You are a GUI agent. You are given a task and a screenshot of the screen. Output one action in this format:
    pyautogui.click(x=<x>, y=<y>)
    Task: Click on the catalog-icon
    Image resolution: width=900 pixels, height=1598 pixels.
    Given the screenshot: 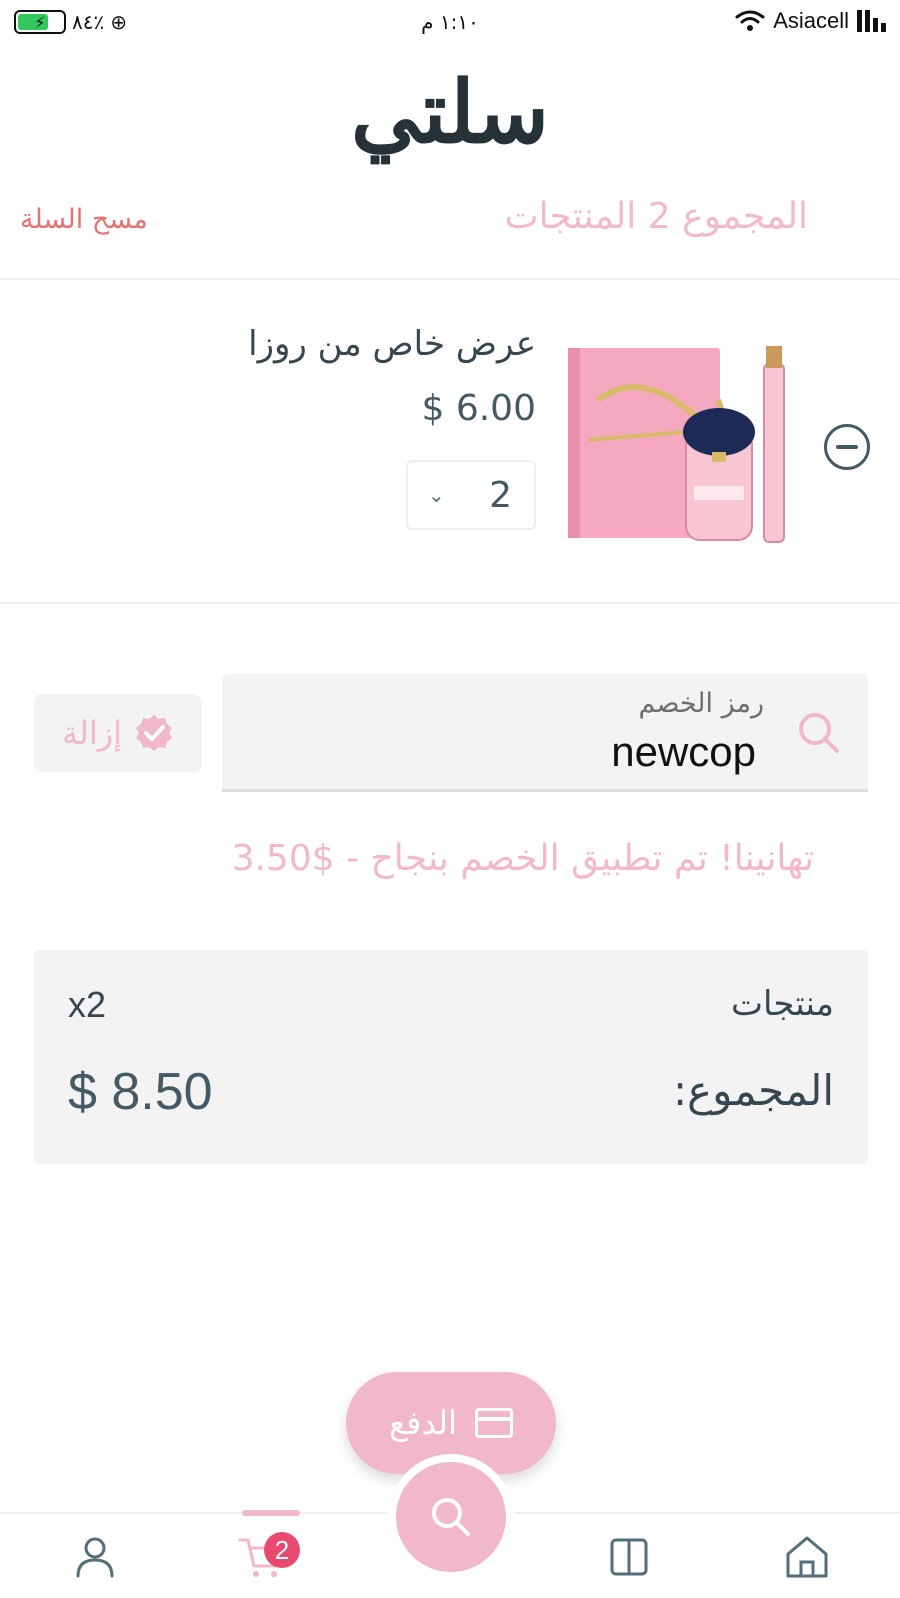 What is the action you would take?
    pyautogui.click(x=629, y=1557)
    